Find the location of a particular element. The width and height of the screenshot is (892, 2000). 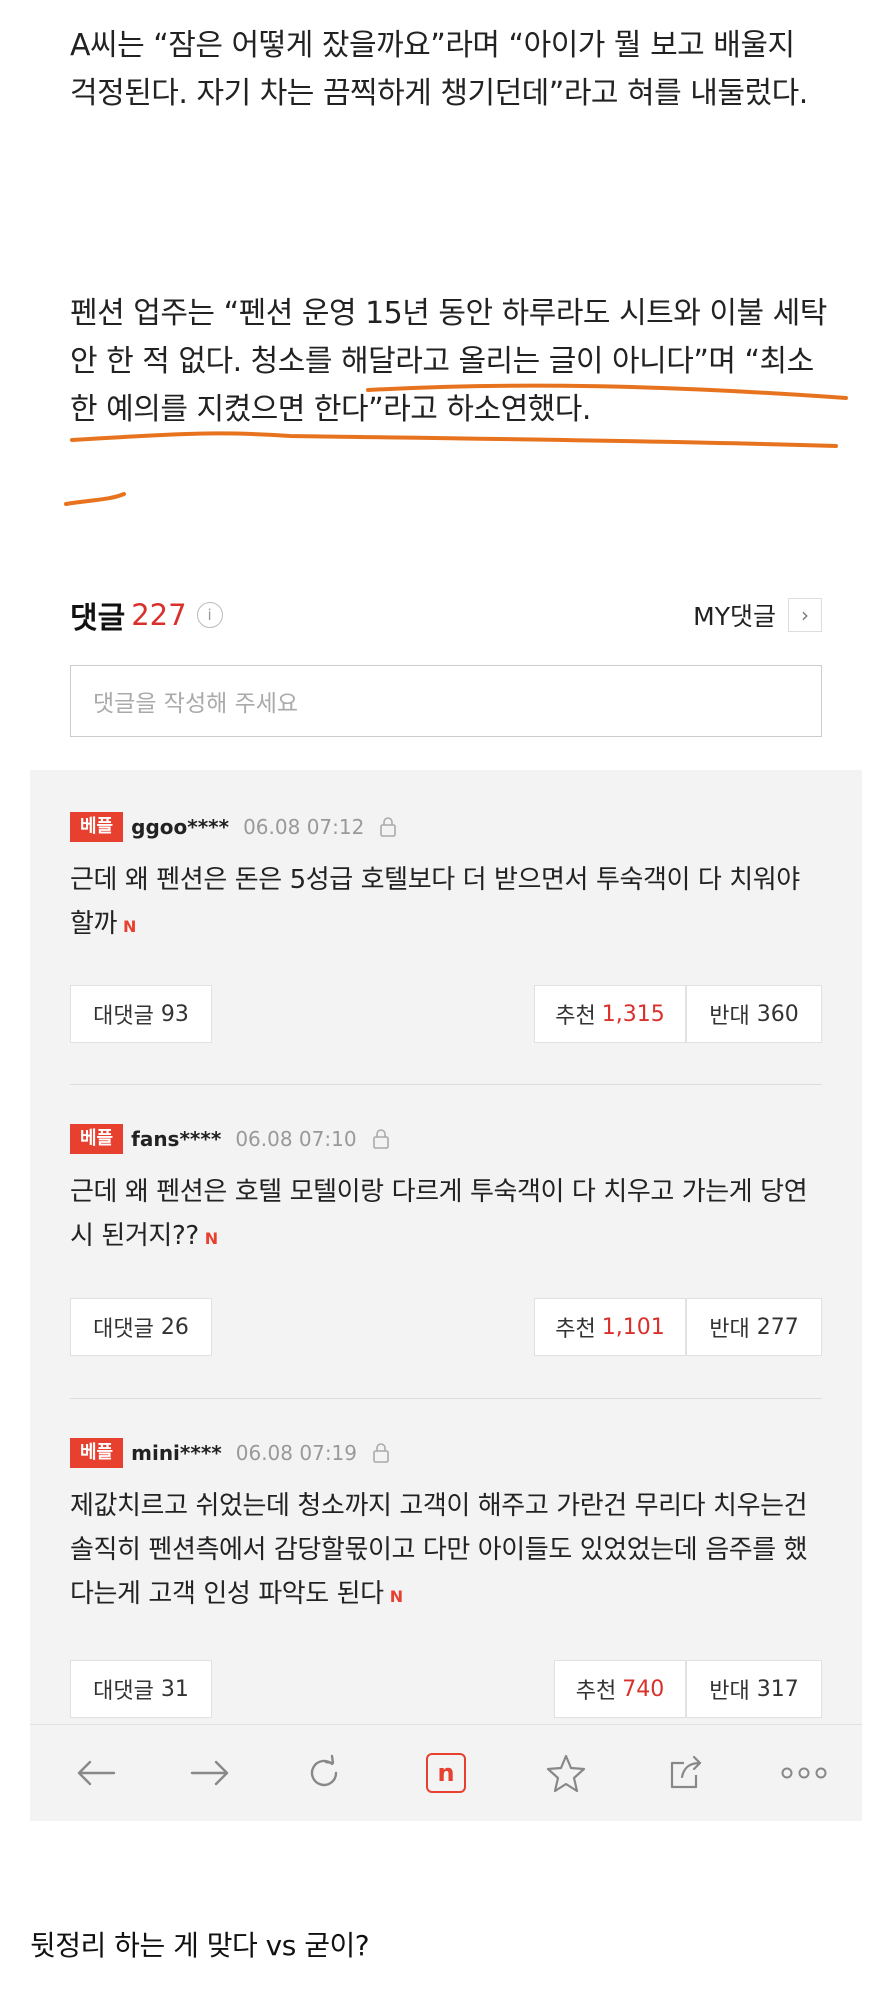

upvote-button: 추천 1,101 is located at coordinates (610, 1327).